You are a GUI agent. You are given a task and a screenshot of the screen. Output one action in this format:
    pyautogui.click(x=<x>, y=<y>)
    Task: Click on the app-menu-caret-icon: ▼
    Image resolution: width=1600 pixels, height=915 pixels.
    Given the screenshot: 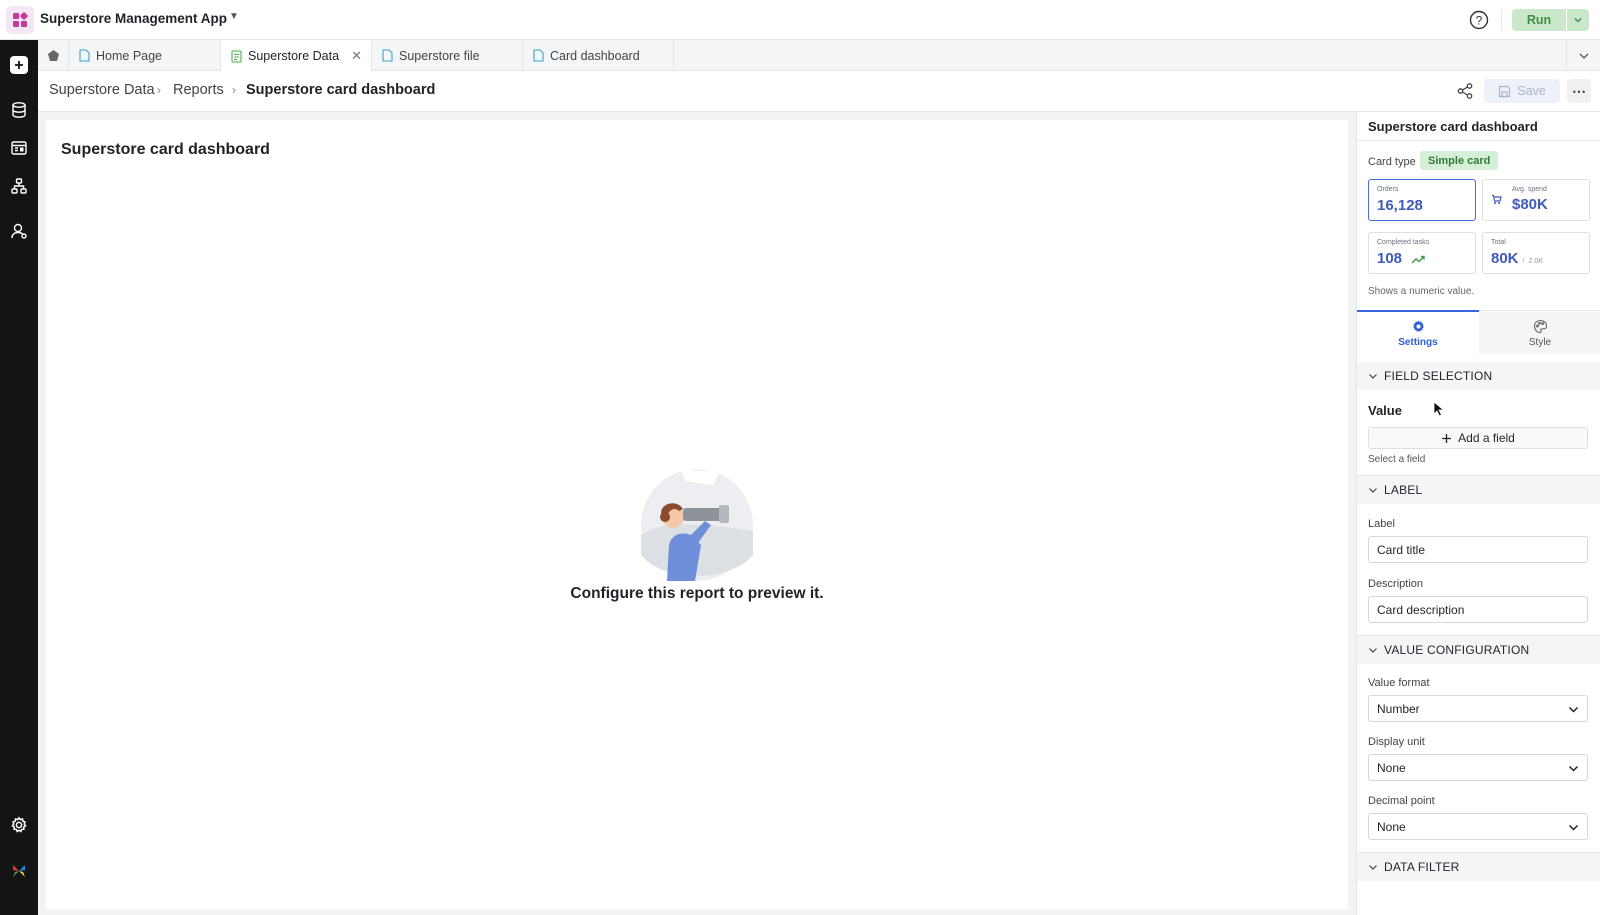 What is the action you would take?
    pyautogui.click(x=234, y=16)
    